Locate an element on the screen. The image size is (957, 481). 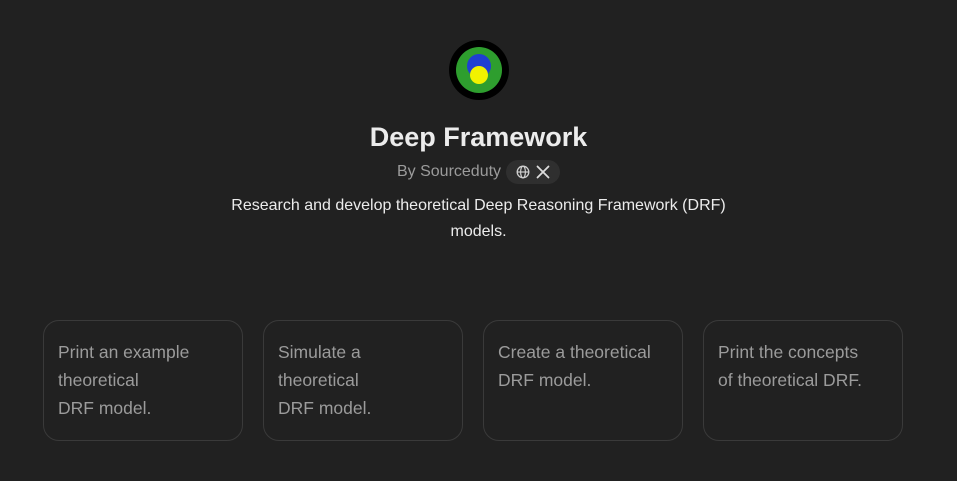
gpt-title: Deep Framework is located at coordinates (478, 137).